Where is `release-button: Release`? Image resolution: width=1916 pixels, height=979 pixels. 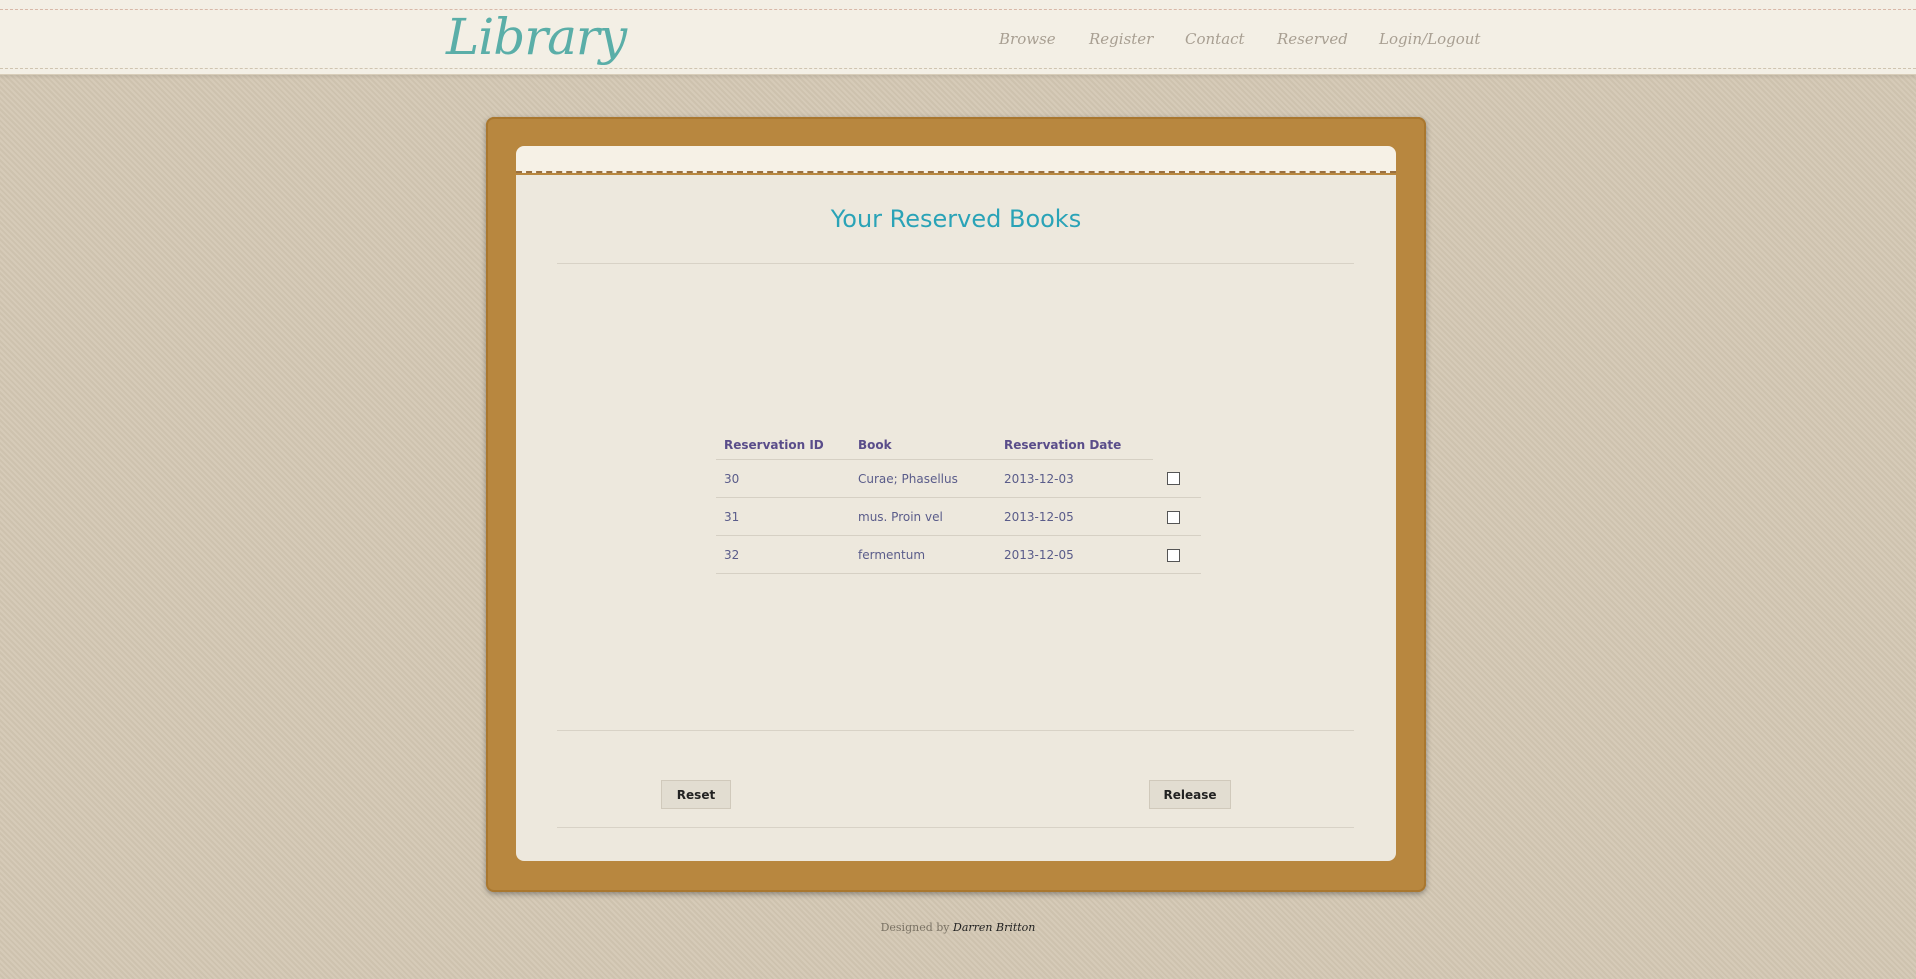
release-button: Release is located at coordinates (1190, 794).